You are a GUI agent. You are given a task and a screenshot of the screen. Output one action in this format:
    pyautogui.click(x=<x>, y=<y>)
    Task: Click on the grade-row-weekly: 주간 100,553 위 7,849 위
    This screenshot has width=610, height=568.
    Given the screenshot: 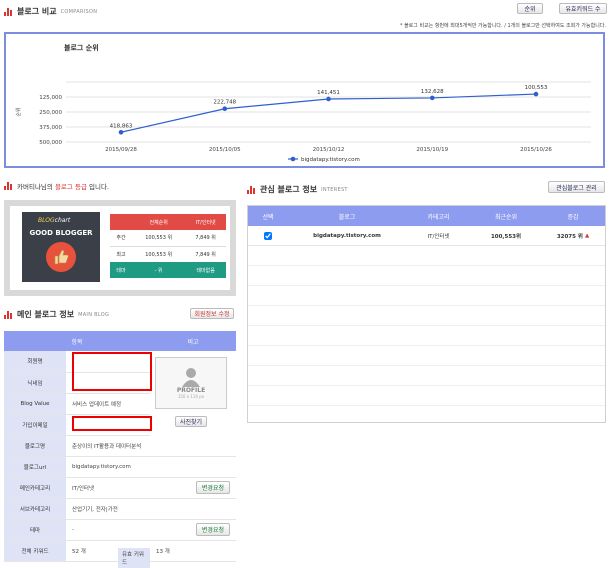 What is the action you would take?
    pyautogui.click(x=168, y=238)
    